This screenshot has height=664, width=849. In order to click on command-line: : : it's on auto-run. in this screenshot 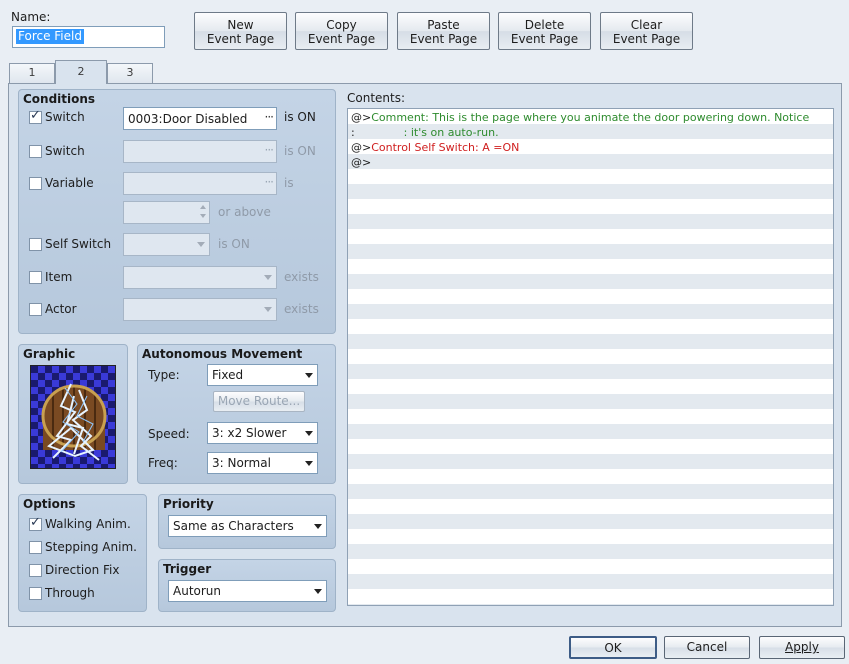, I will do `click(425, 132)`.